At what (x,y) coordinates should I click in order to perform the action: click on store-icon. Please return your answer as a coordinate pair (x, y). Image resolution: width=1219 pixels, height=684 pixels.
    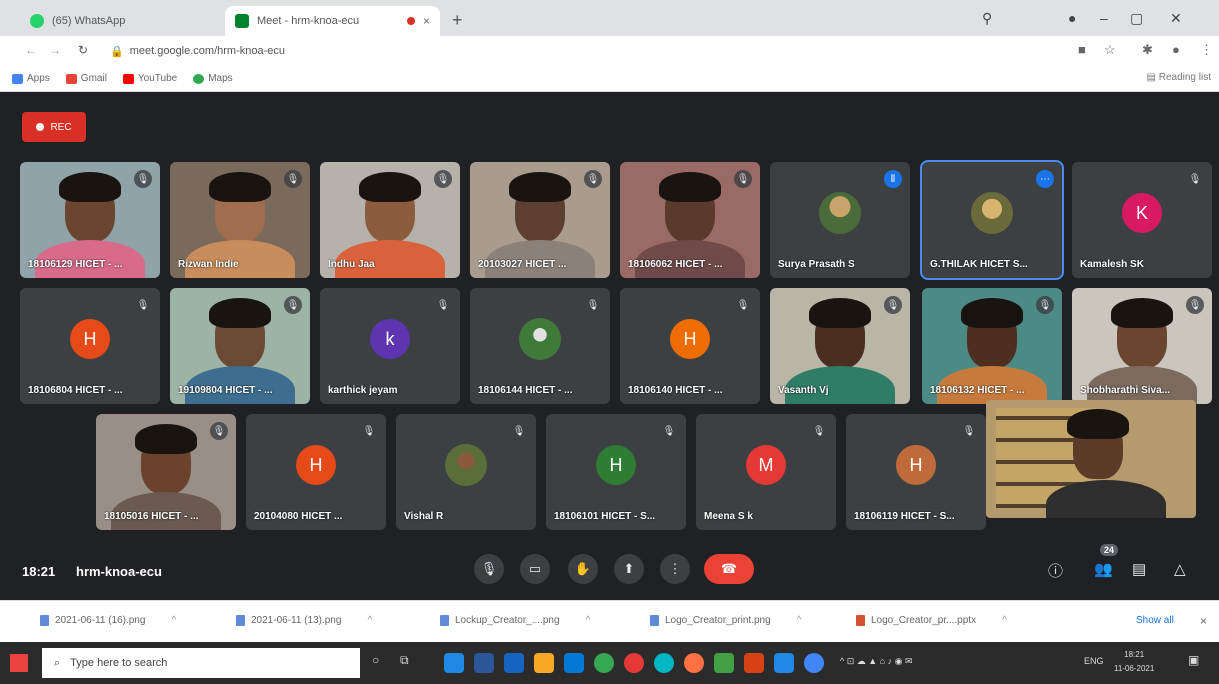
    Looking at the image, I should click on (514, 663).